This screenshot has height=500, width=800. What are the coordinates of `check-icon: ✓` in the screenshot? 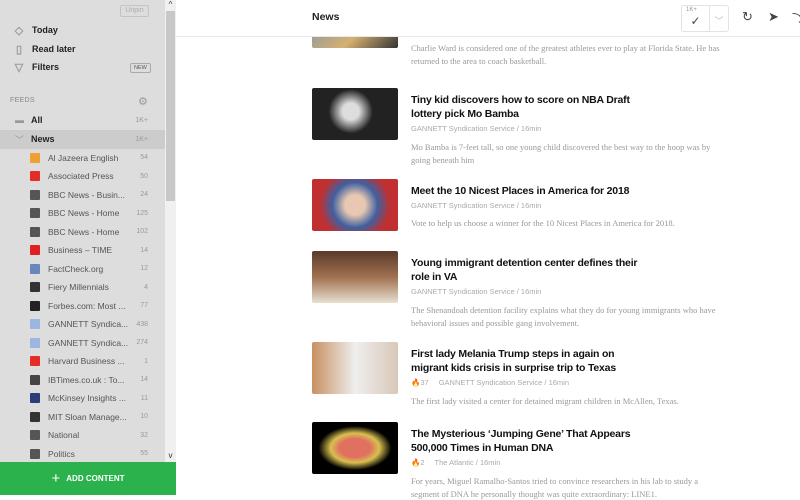 It's located at (695, 21).